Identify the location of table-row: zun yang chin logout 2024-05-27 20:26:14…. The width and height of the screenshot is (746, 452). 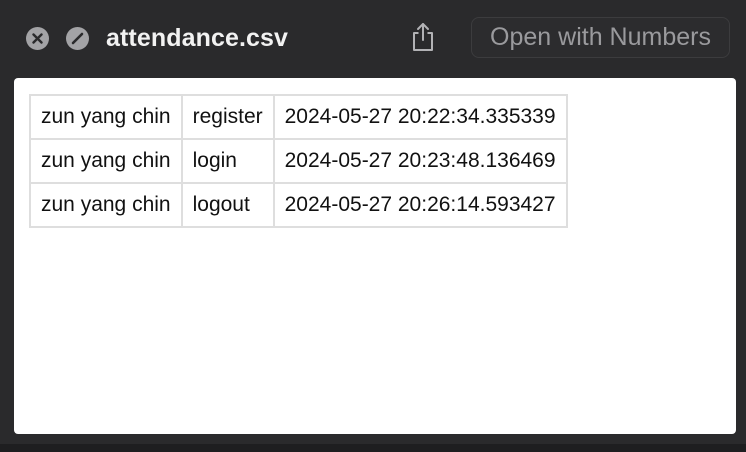
(298, 205).